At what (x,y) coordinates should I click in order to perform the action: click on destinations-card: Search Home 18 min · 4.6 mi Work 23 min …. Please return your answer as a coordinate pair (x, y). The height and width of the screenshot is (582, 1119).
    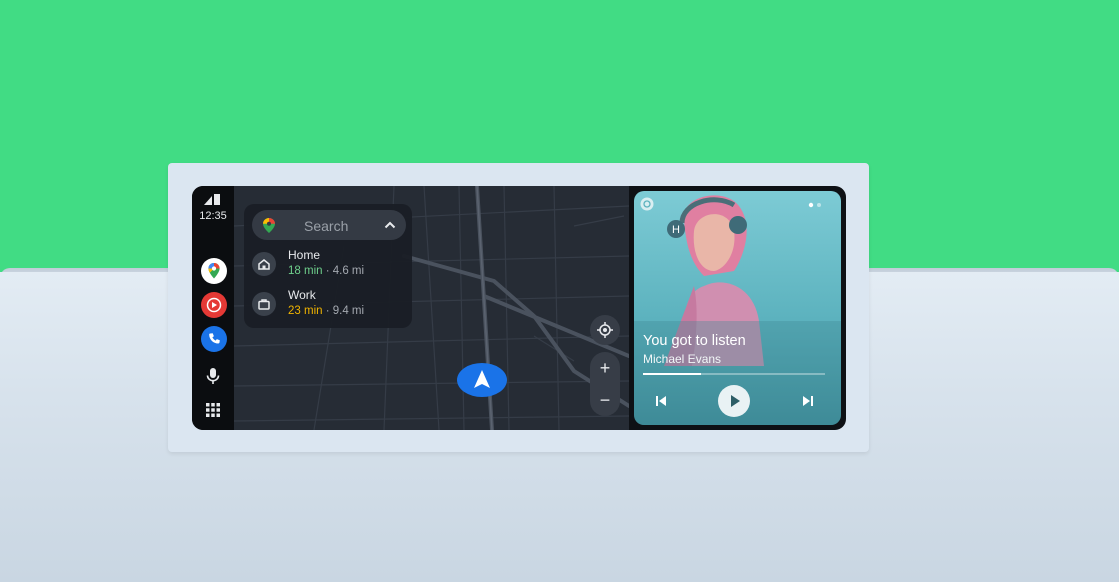
    Looking at the image, I should click on (328, 266).